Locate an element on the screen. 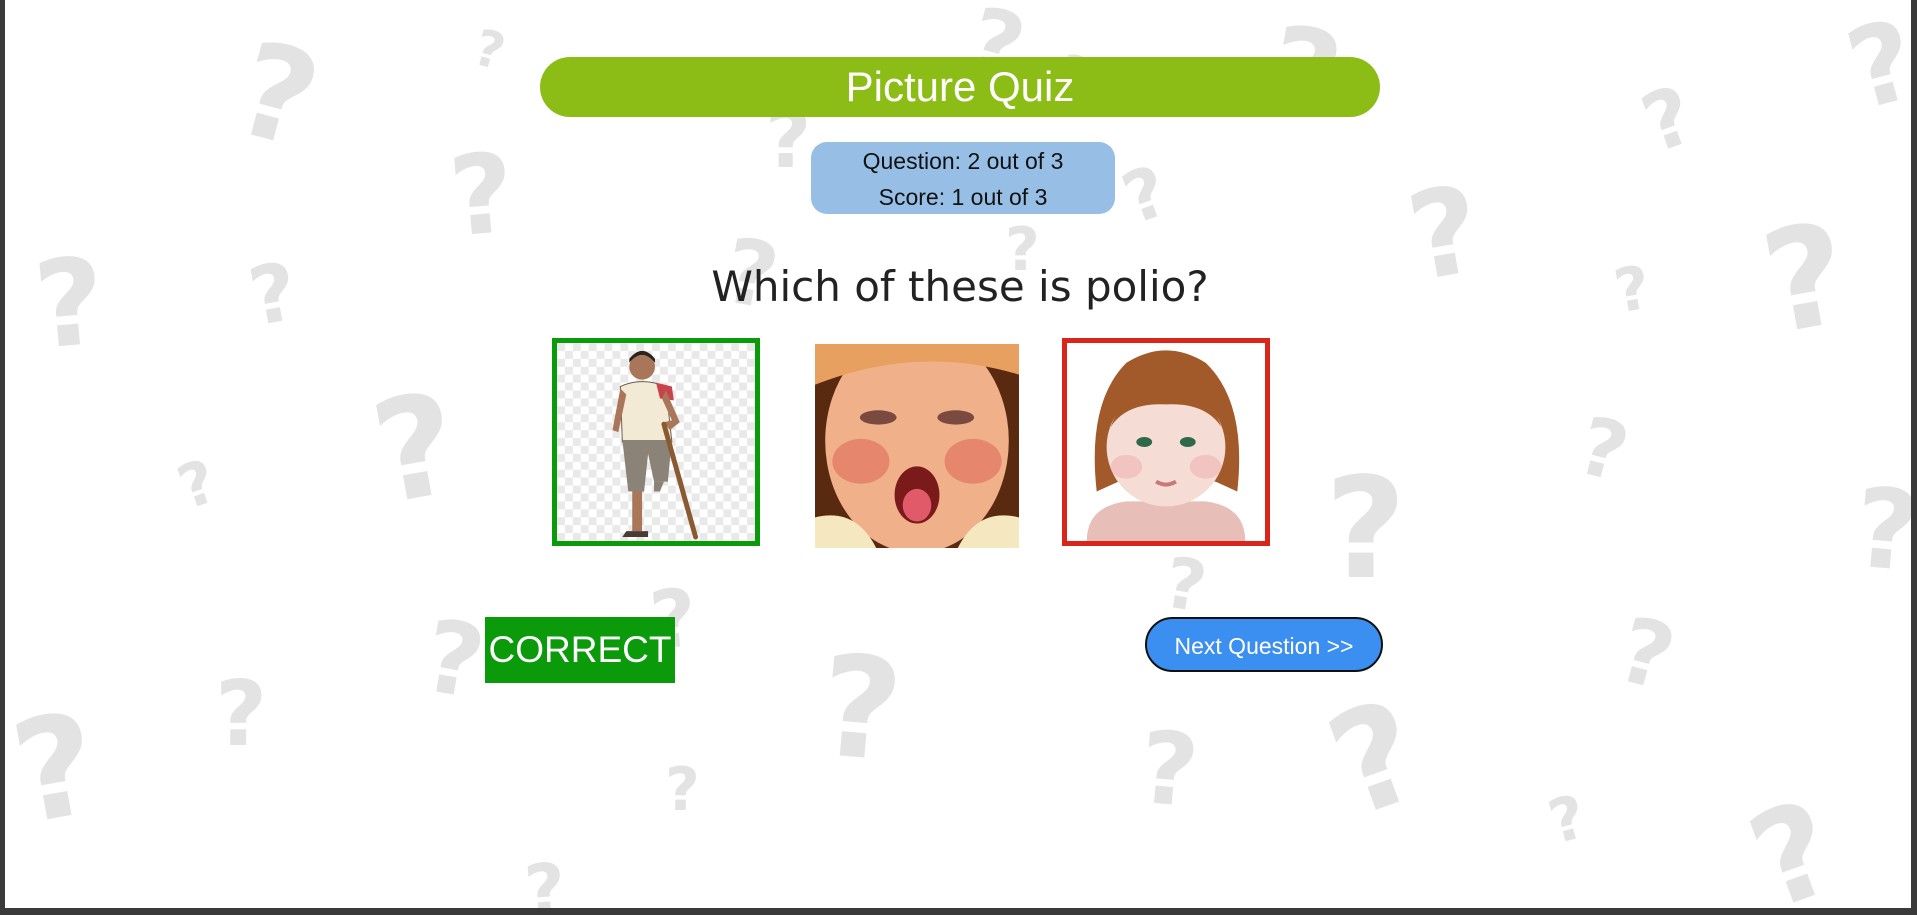 The height and width of the screenshot is (915, 1917). girl-swollen-face-image is located at coordinates (1166, 442).